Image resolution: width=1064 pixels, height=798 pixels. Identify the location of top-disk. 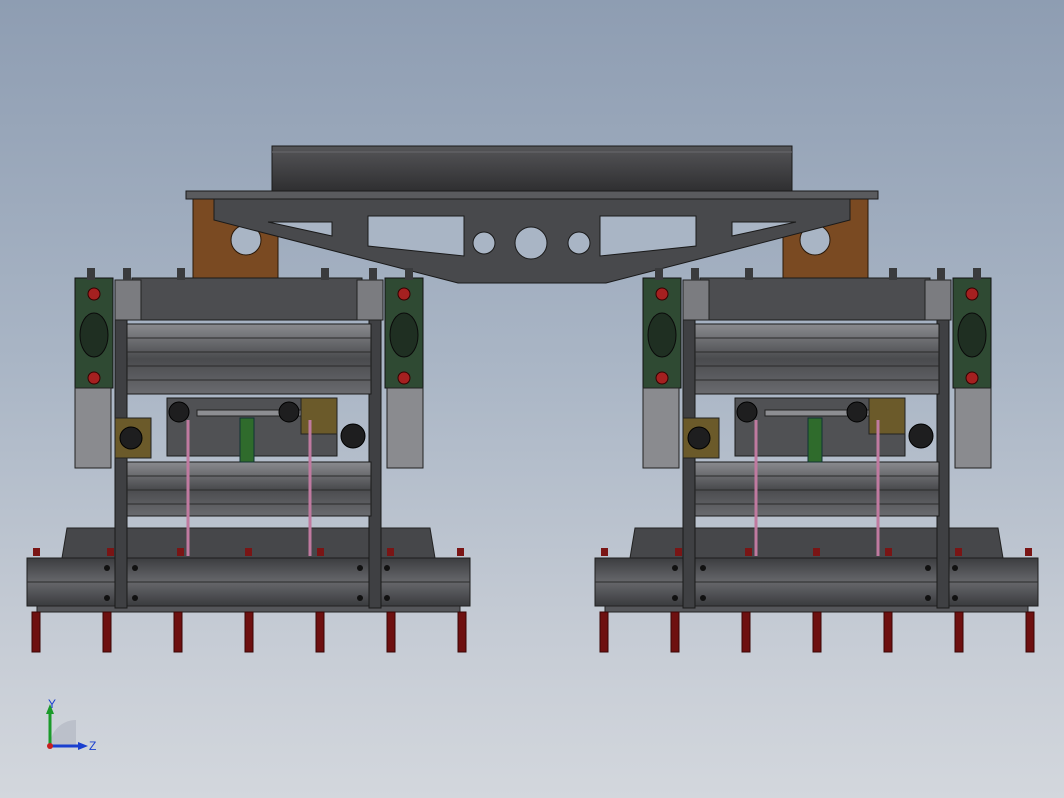
(532, 169).